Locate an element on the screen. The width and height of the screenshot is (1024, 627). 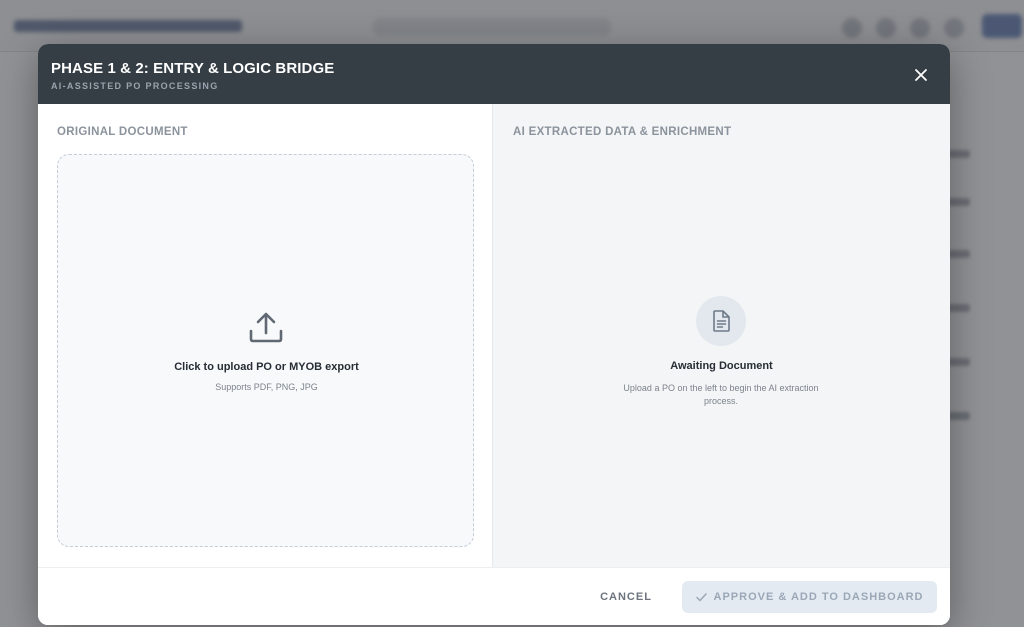
close-button is located at coordinates (921, 75).